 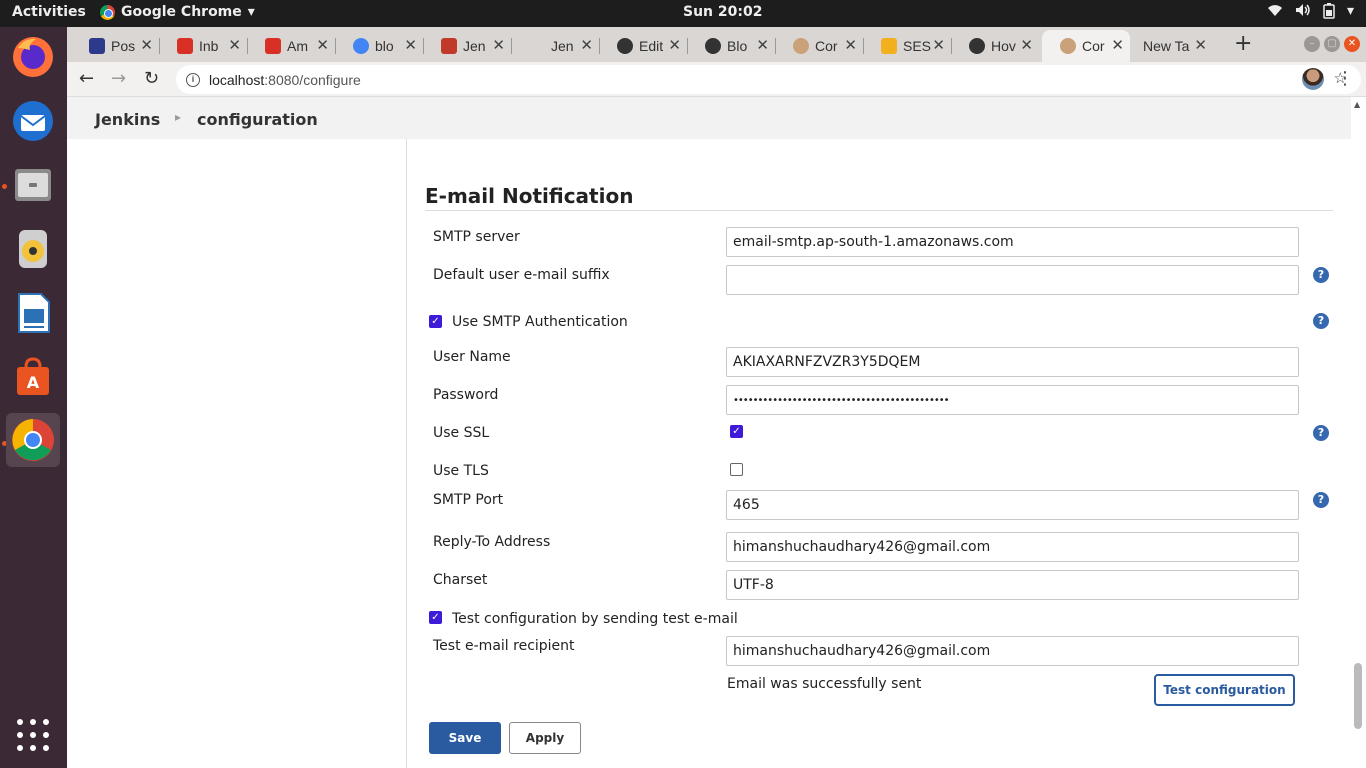 I want to click on window-controls: – ▢ ✕, so click(x=1332, y=44).